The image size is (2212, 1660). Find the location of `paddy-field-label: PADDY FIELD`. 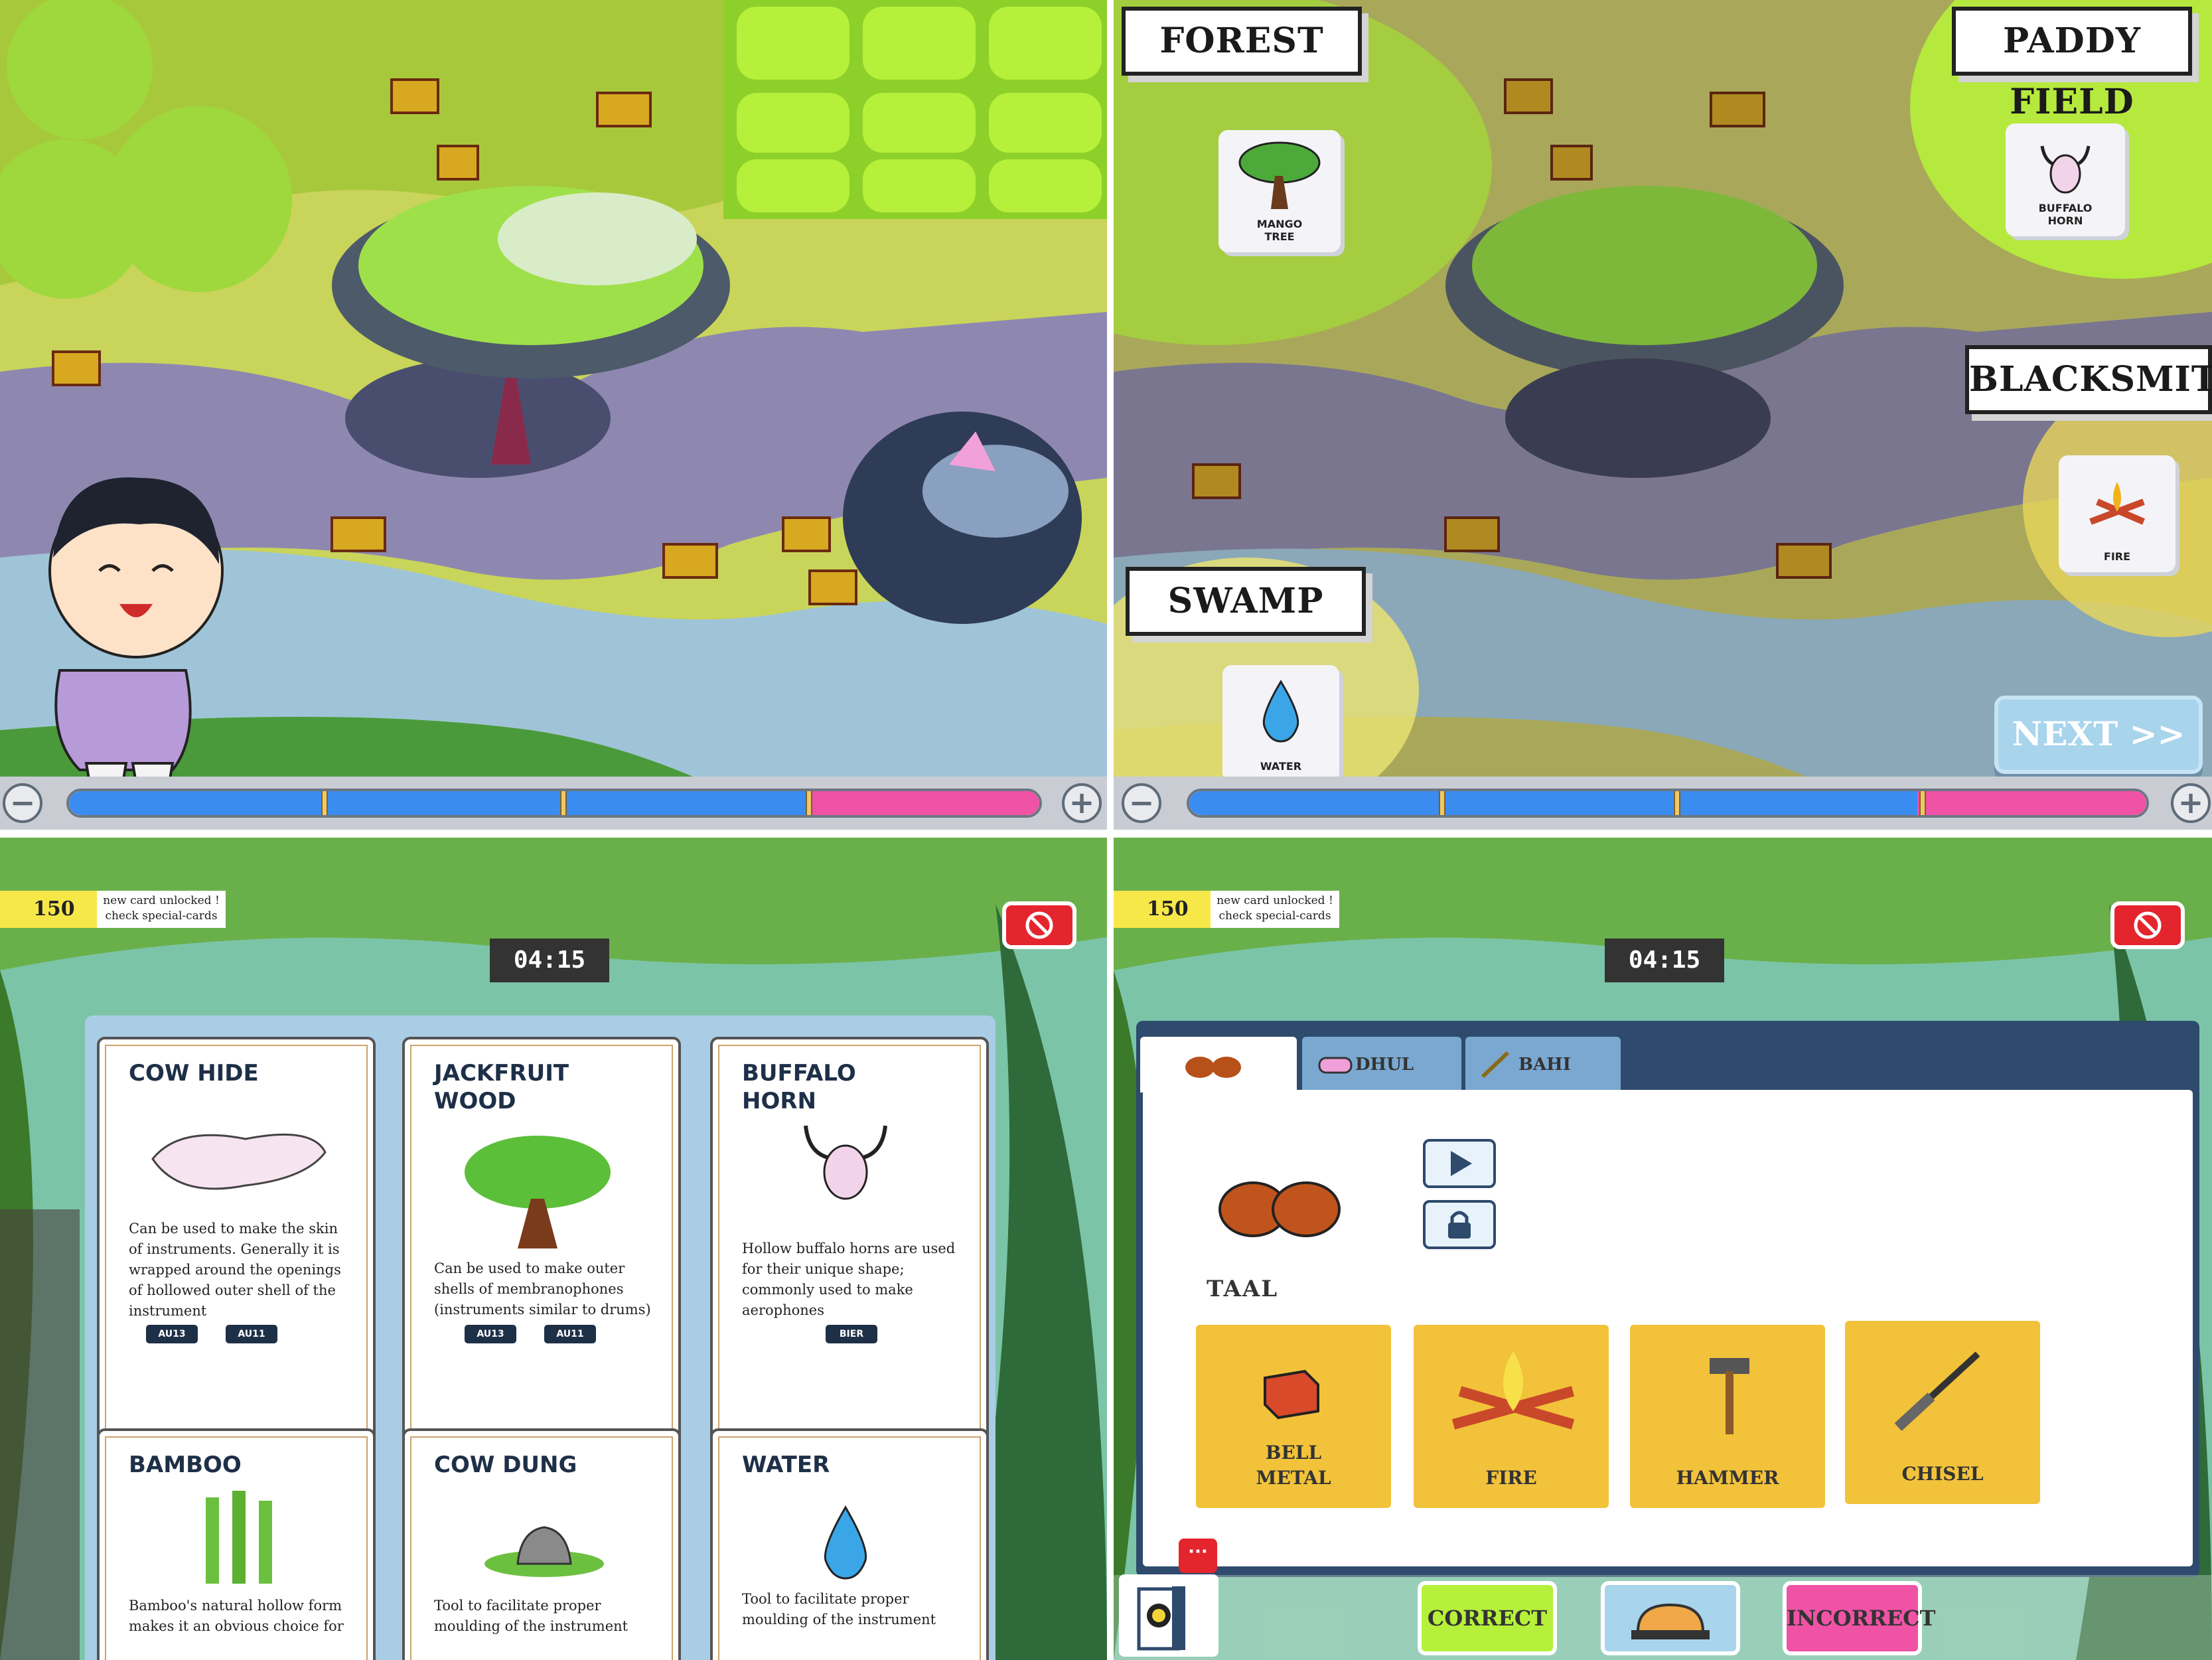

paddy-field-label: PADDY FIELD is located at coordinates (2072, 64).